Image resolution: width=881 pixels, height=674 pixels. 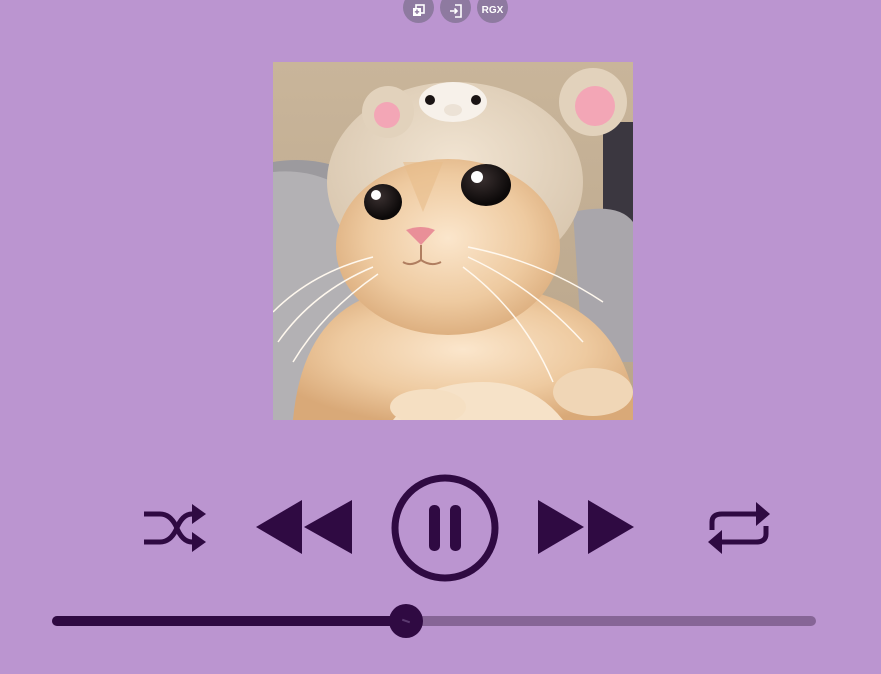 I want to click on copy-window-icon, so click(x=418, y=9).